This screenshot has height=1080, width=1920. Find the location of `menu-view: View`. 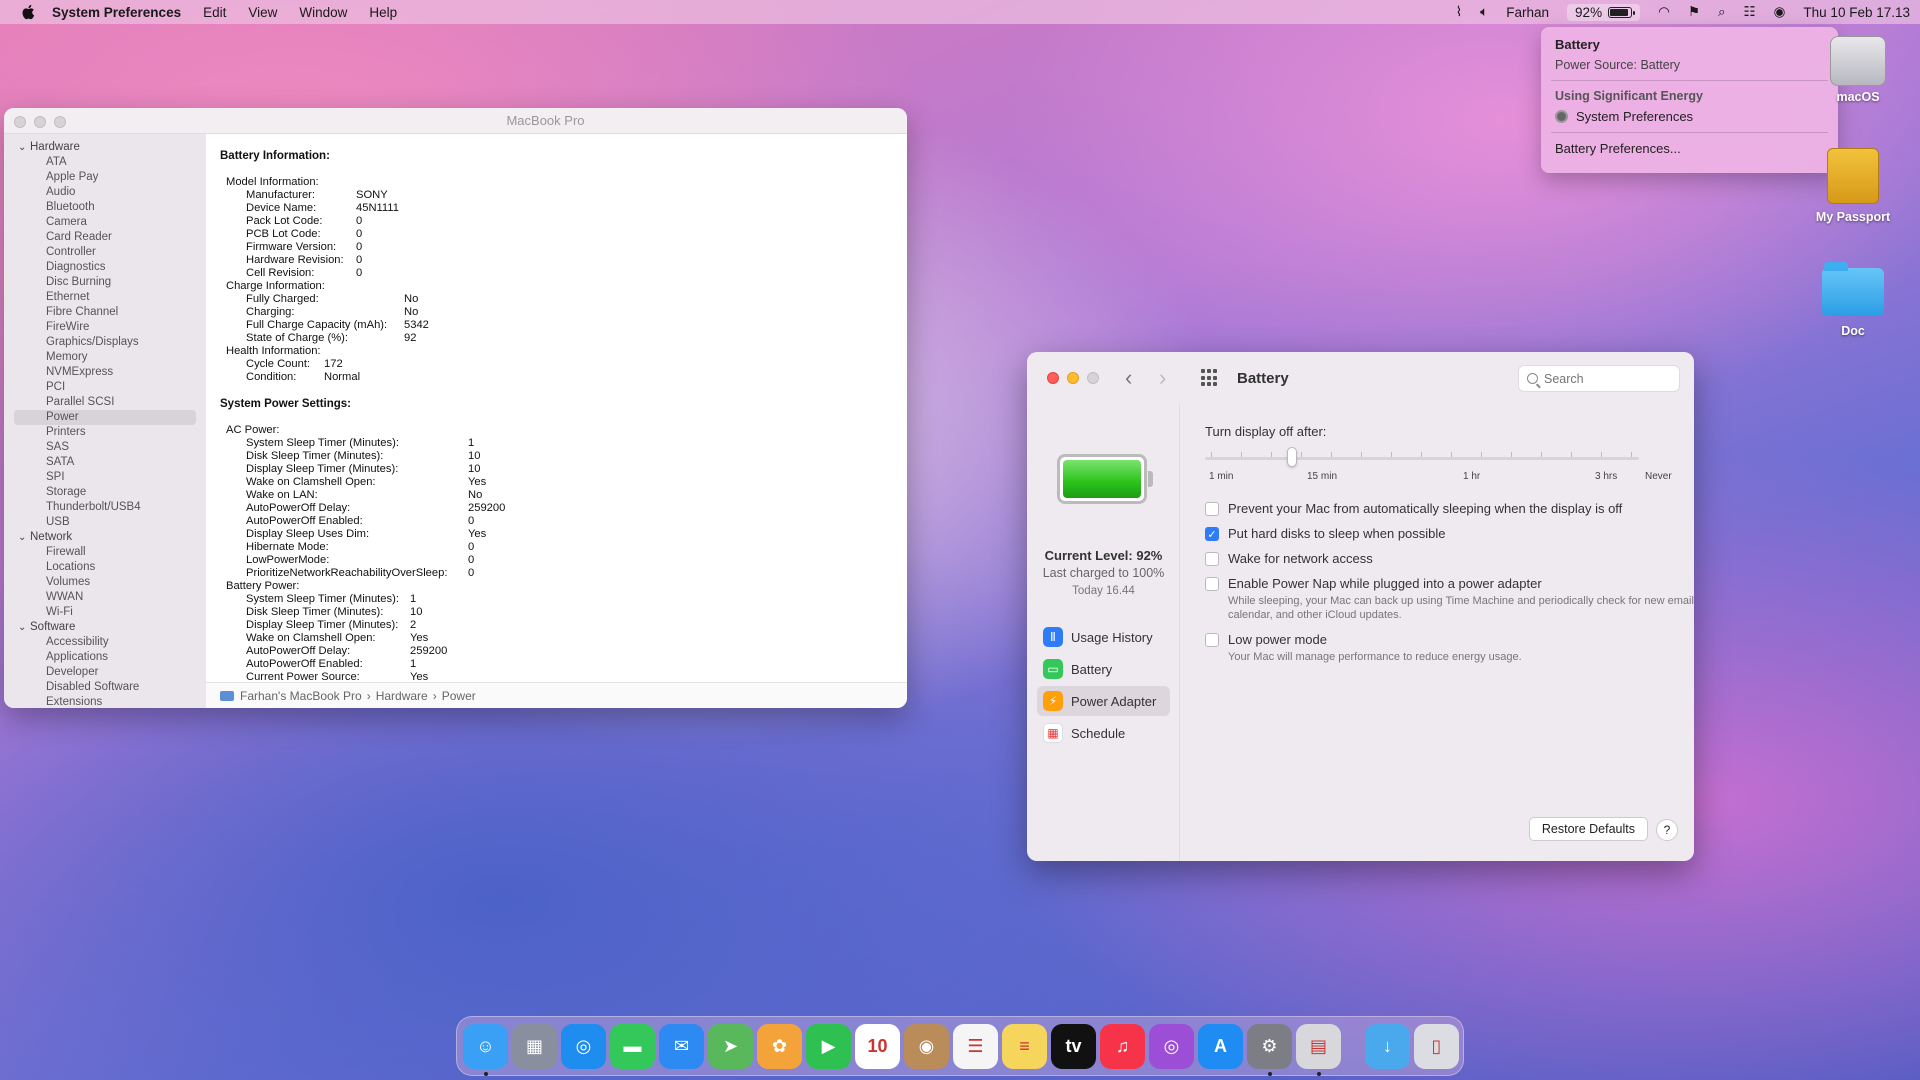

menu-view: View is located at coordinates (262, 12).